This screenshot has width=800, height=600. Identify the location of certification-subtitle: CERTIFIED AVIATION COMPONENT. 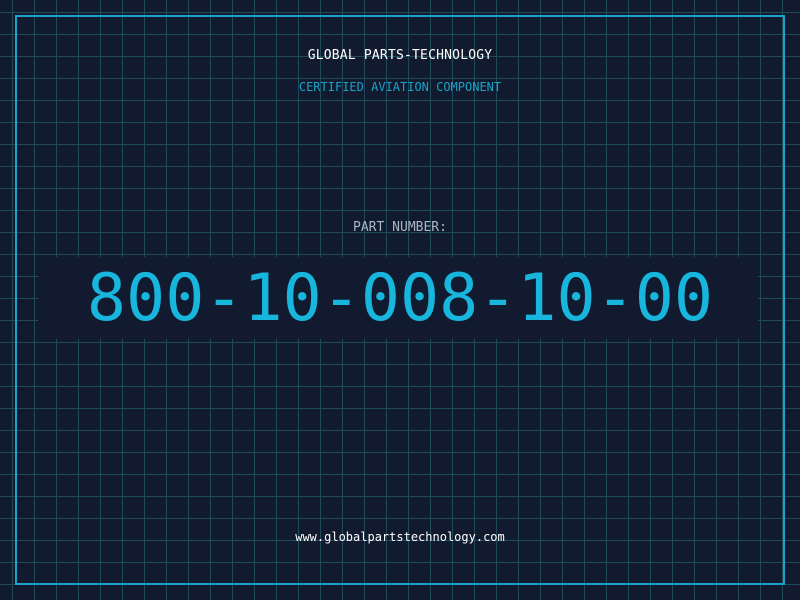
(400, 87).